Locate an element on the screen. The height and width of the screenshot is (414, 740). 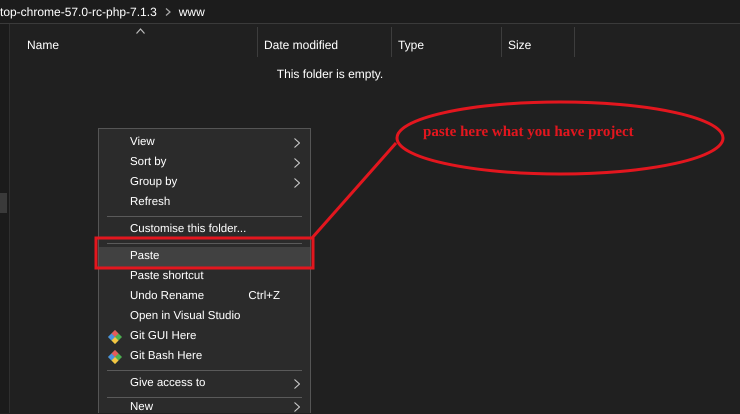
menu-item: Sort by is located at coordinates (204, 163).